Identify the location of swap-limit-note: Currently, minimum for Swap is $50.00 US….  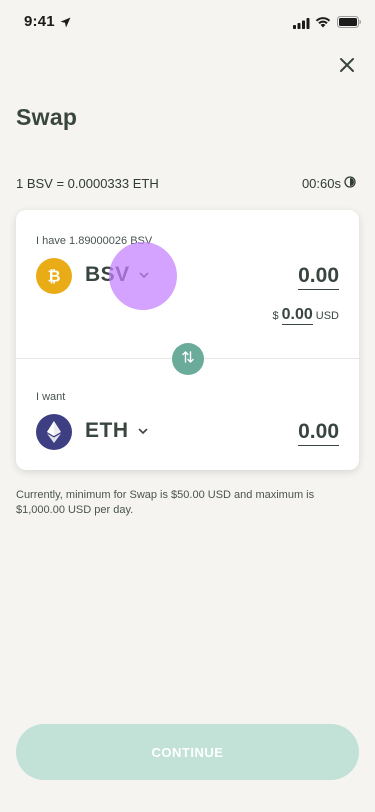
(165, 502).